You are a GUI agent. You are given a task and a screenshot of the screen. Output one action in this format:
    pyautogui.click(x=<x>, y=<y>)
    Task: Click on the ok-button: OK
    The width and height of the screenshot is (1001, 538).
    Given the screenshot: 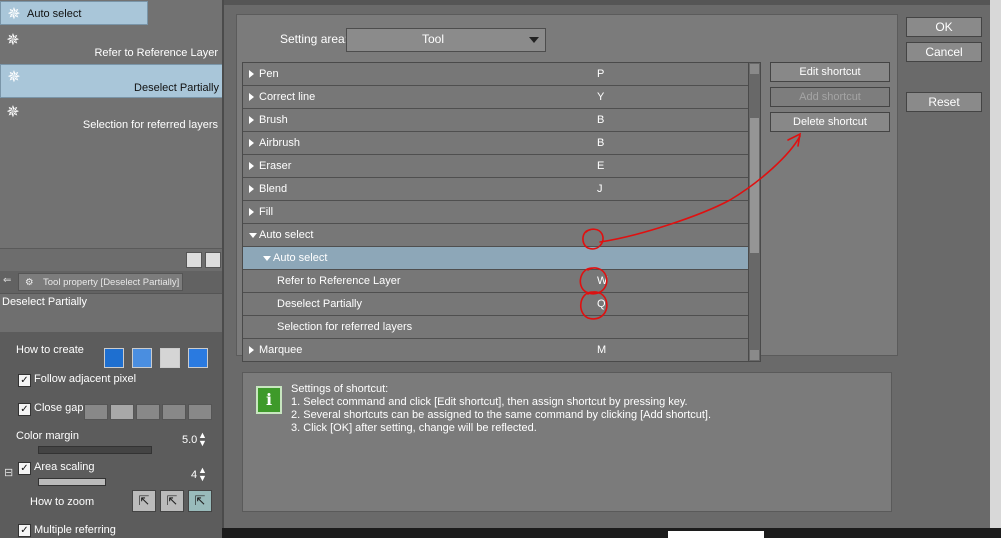 What is the action you would take?
    pyautogui.click(x=944, y=27)
    